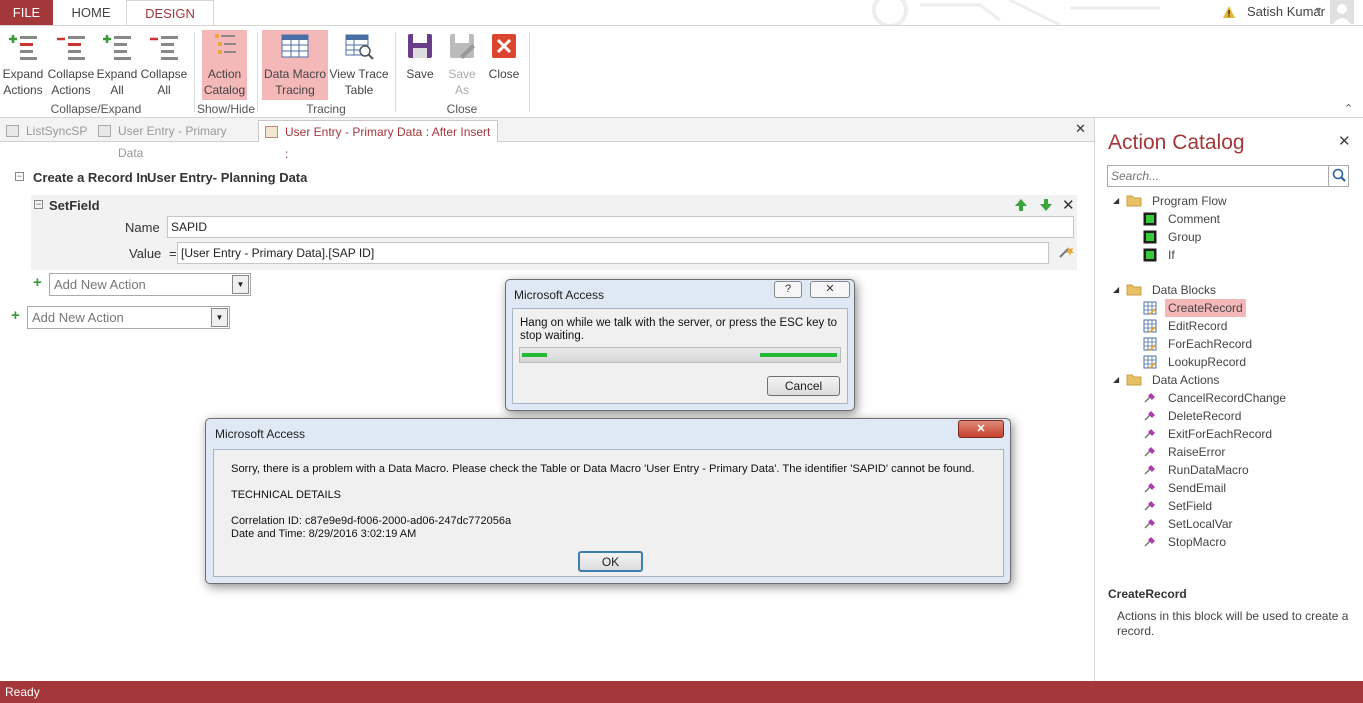  What do you see at coordinates (1229, 13) in the screenshot?
I see `warning-icon` at bounding box center [1229, 13].